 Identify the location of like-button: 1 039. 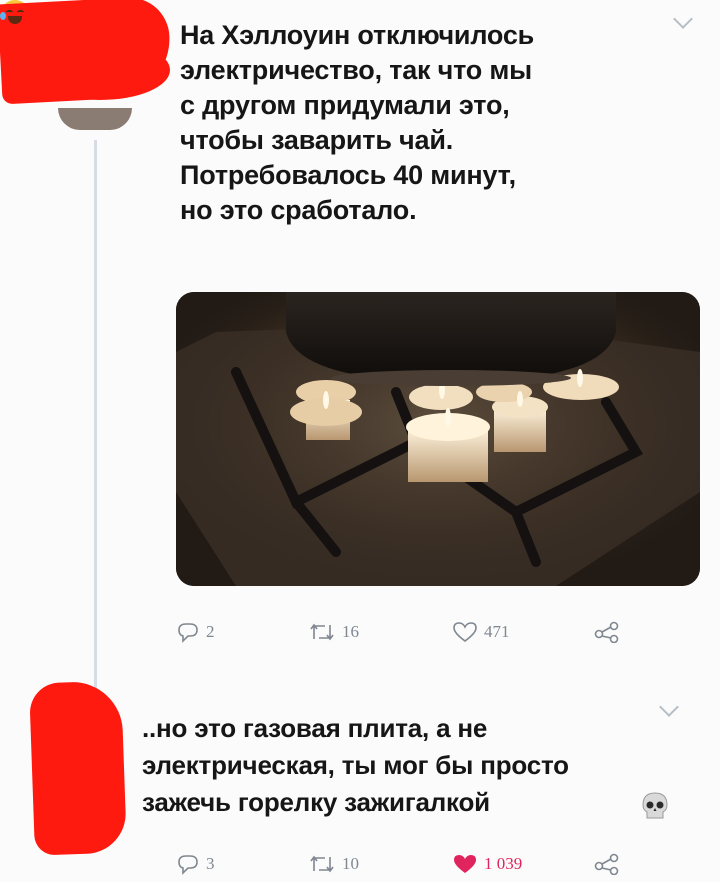
(487, 864).